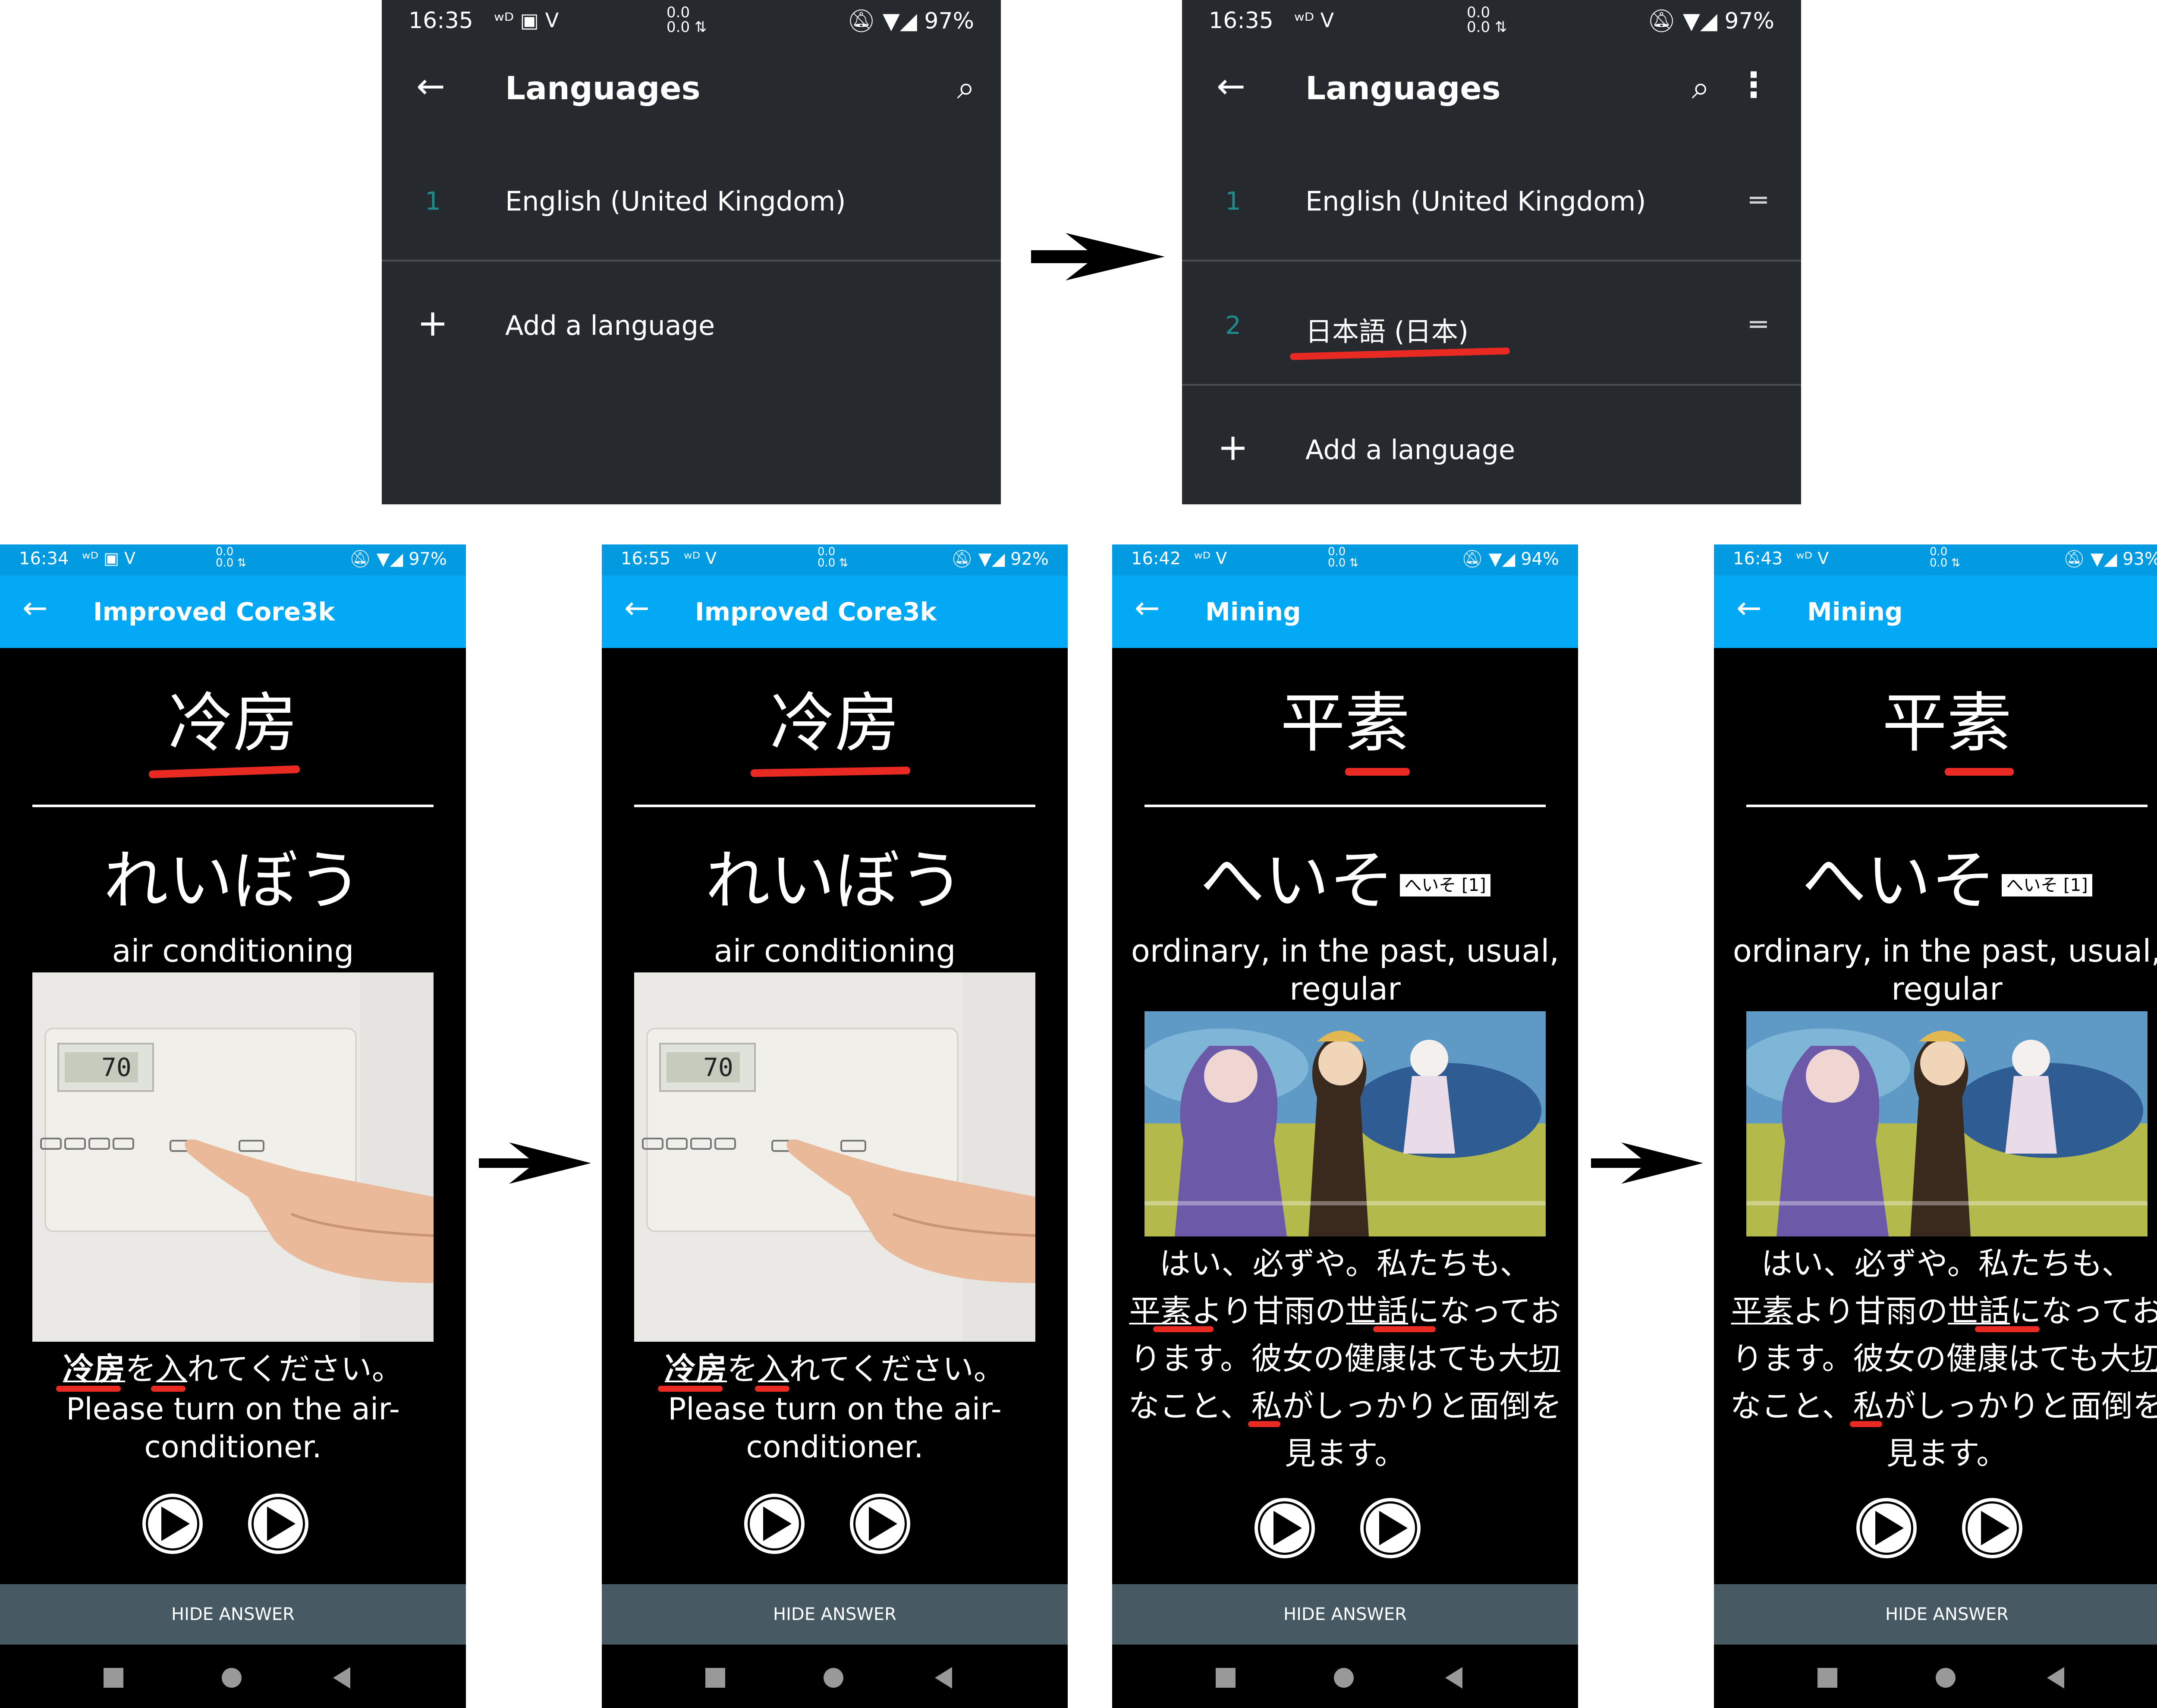 Image resolution: width=2157 pixels, height=1708 pixels. Describe the element at coordinates (1233, 325) in the screenshot. I see `language-index: 2` at that location.